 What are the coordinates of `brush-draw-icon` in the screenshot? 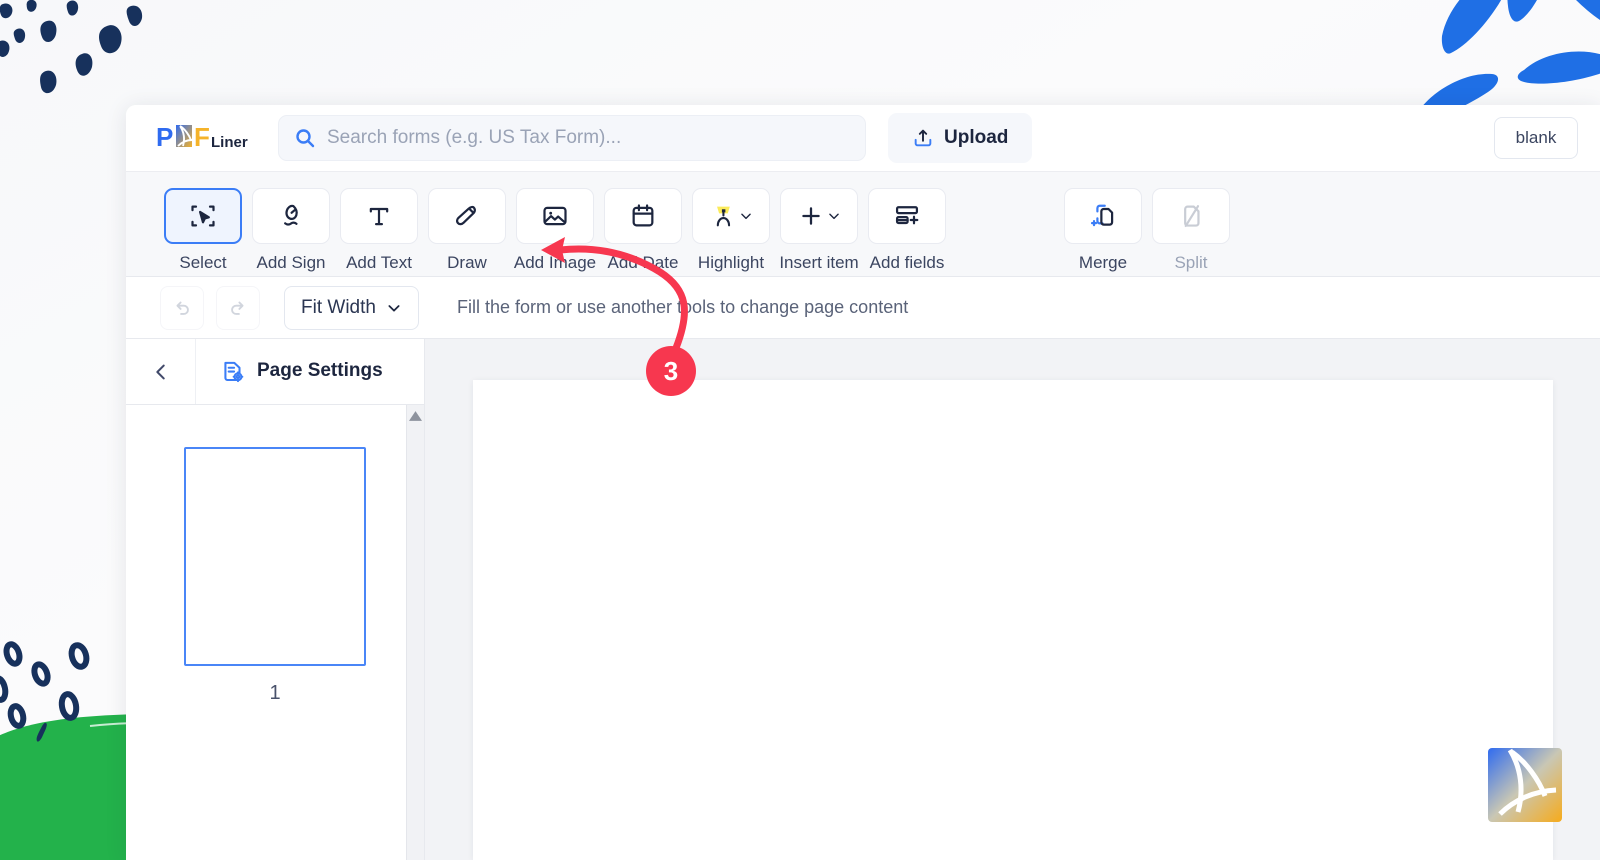 It's located at (467, 216).